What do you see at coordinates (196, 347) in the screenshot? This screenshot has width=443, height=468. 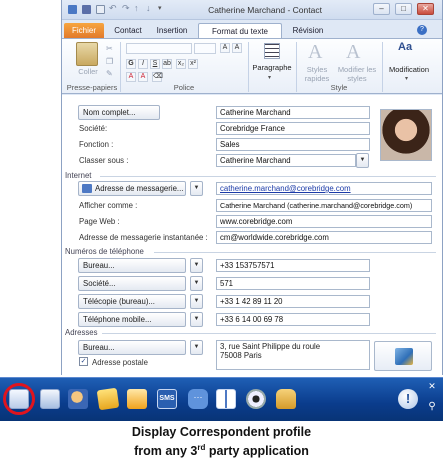 I see `address-type-dropdown: ▼` at bounding box center [196, 347].